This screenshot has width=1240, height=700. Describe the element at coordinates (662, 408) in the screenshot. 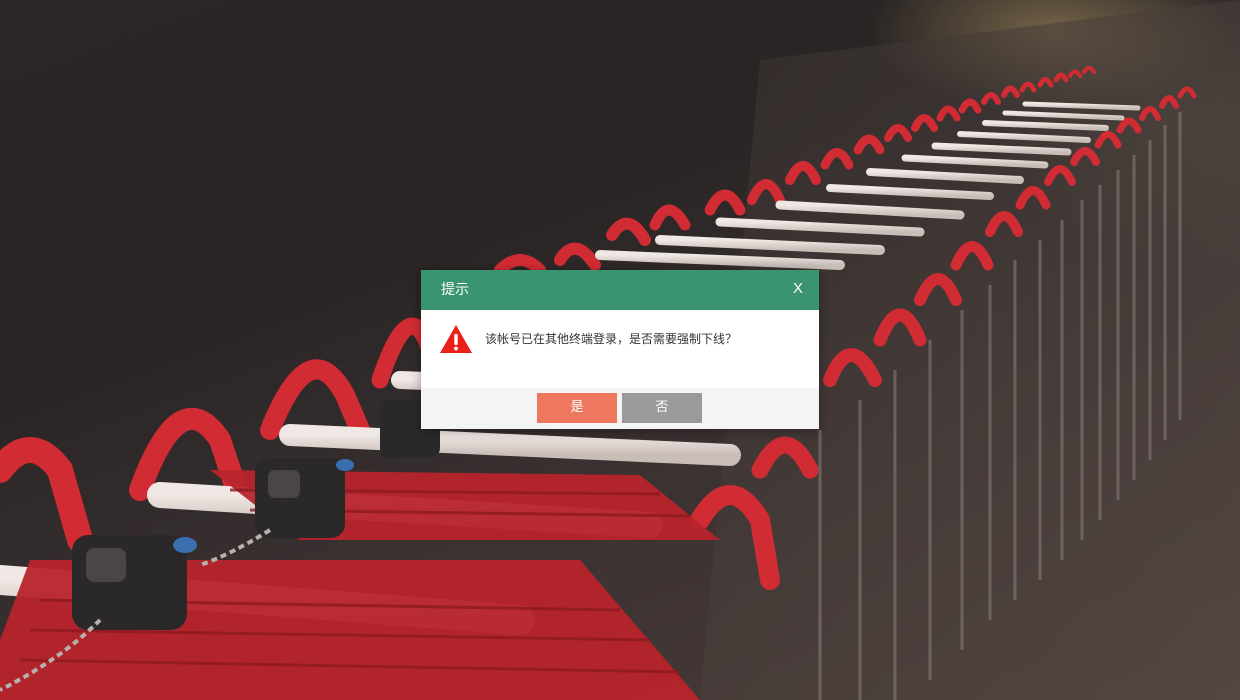

I see `no-button: 否` at that location.